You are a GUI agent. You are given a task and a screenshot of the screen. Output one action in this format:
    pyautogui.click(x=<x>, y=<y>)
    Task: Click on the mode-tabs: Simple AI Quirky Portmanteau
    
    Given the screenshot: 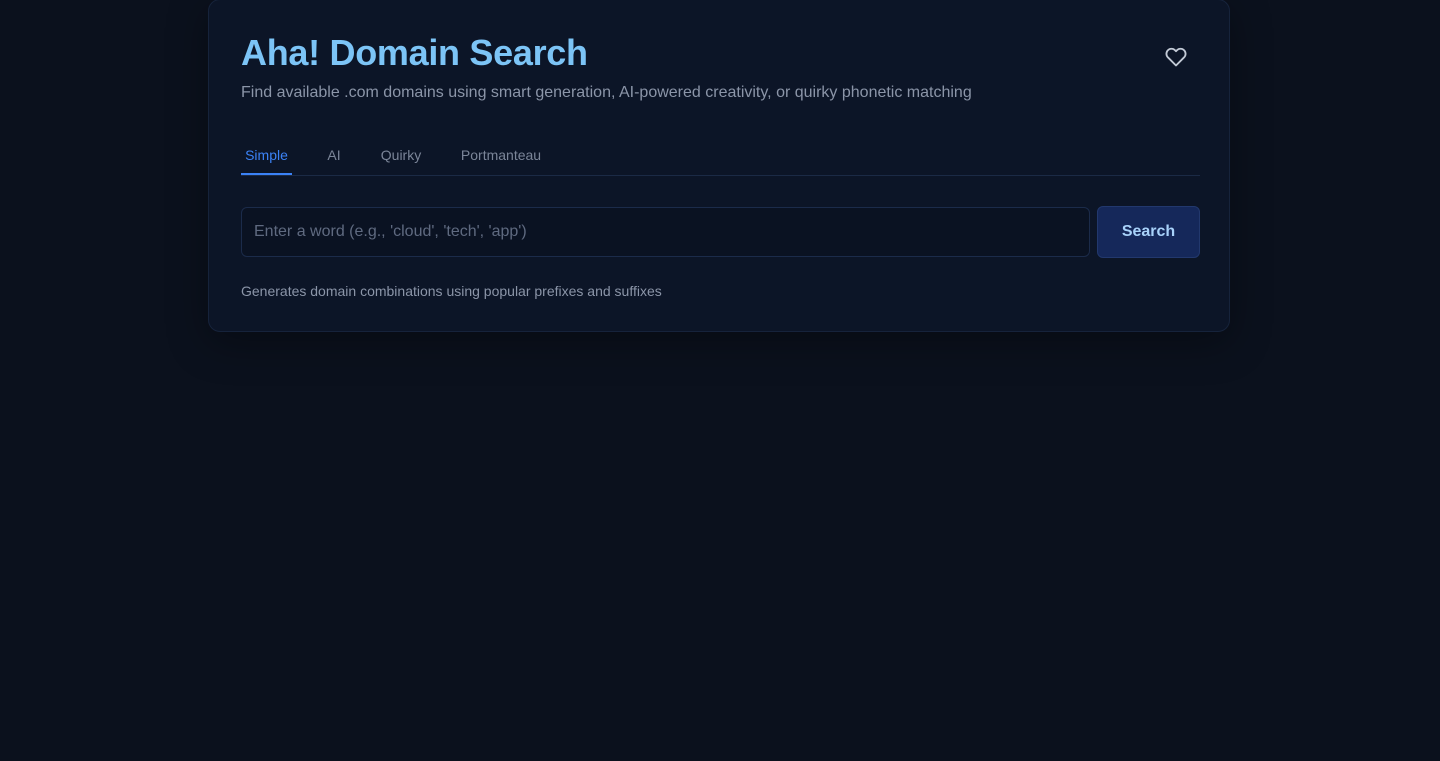 What is the action you would take?
    pyautogui.click(x=720, y=156)
    